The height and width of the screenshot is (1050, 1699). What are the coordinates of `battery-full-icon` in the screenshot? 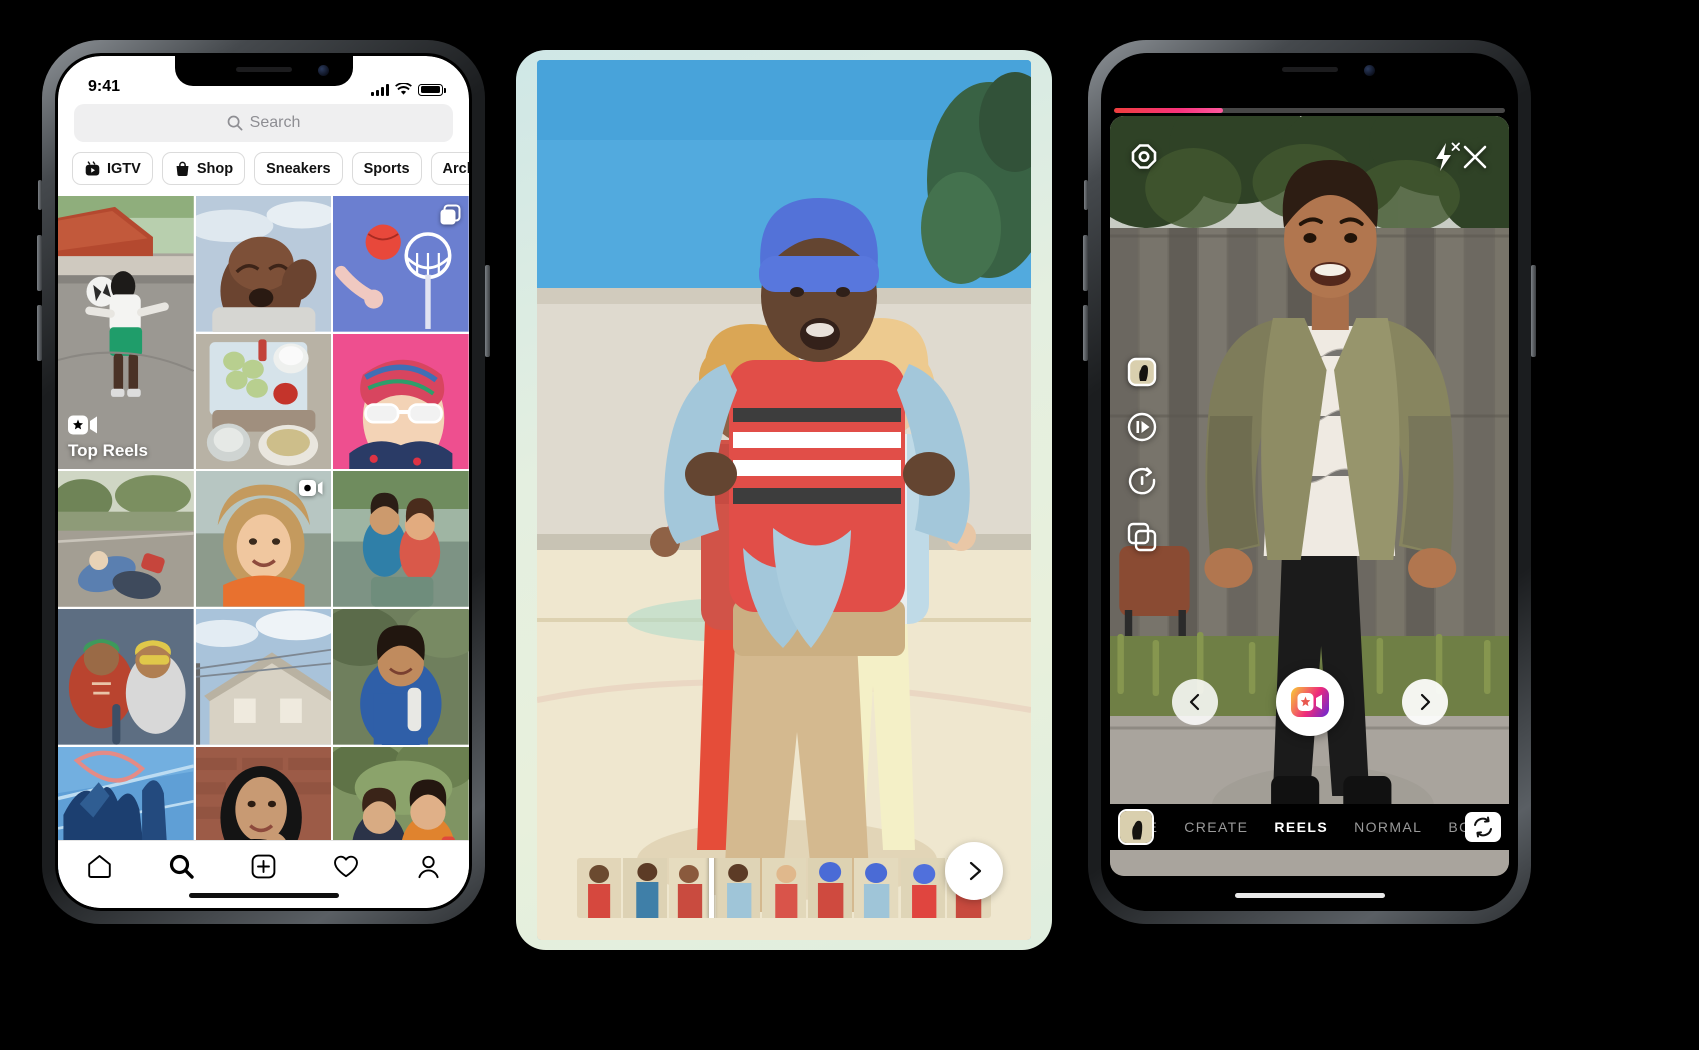 It's located at (432, 89).